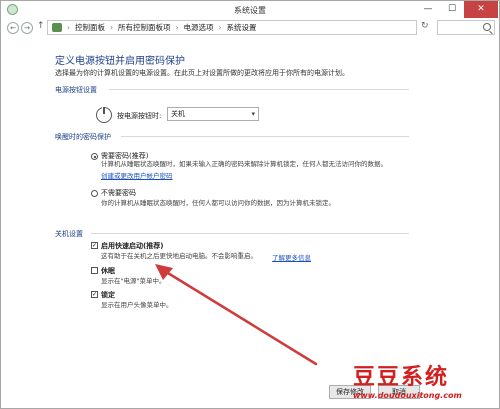 The image size is (500, 409). I want to click on no-password-radio, so click(94, 193).